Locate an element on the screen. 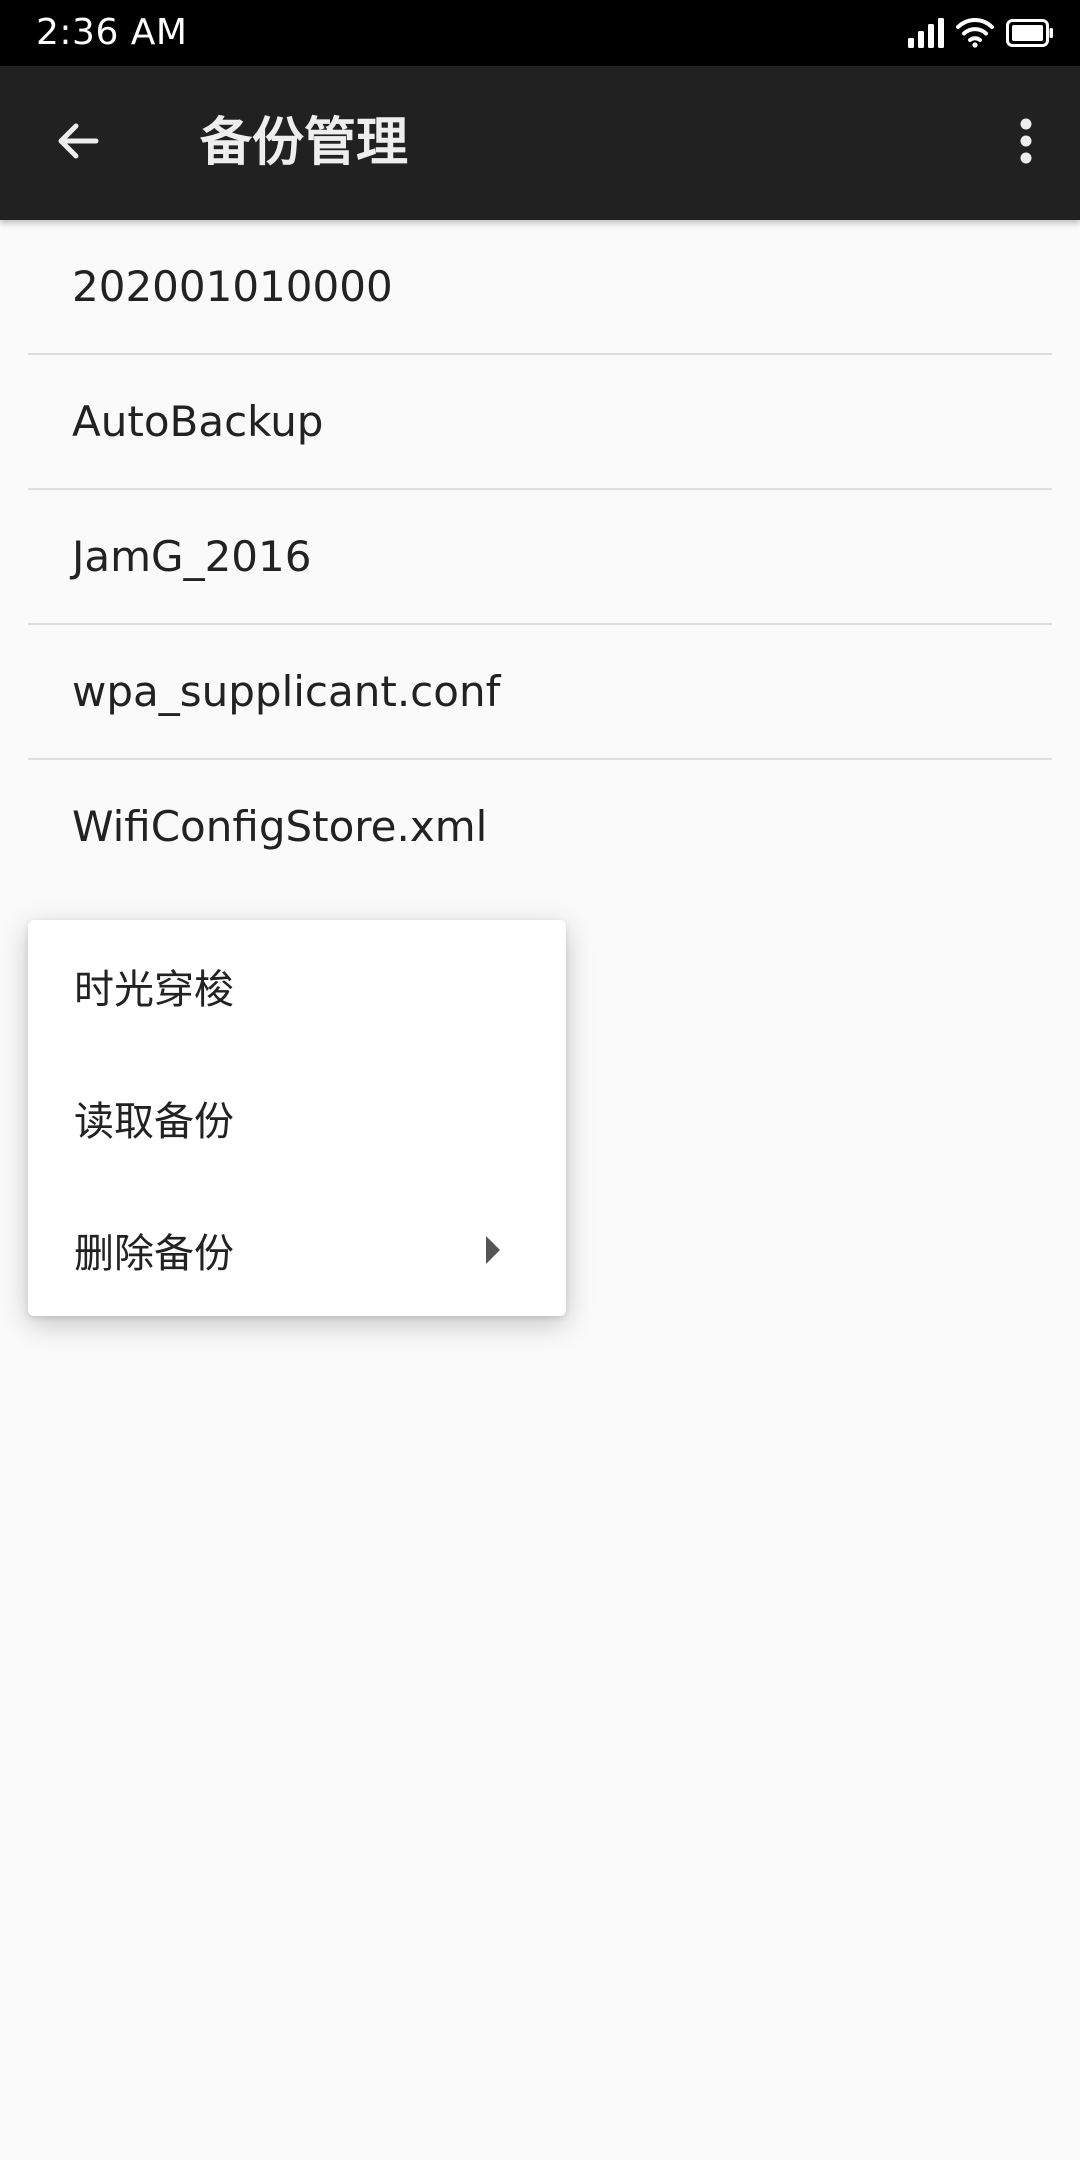 This screenshot has height=2160, width=1080. list-item: WifiConfigStore.xml is located at coordinates (540, 827).